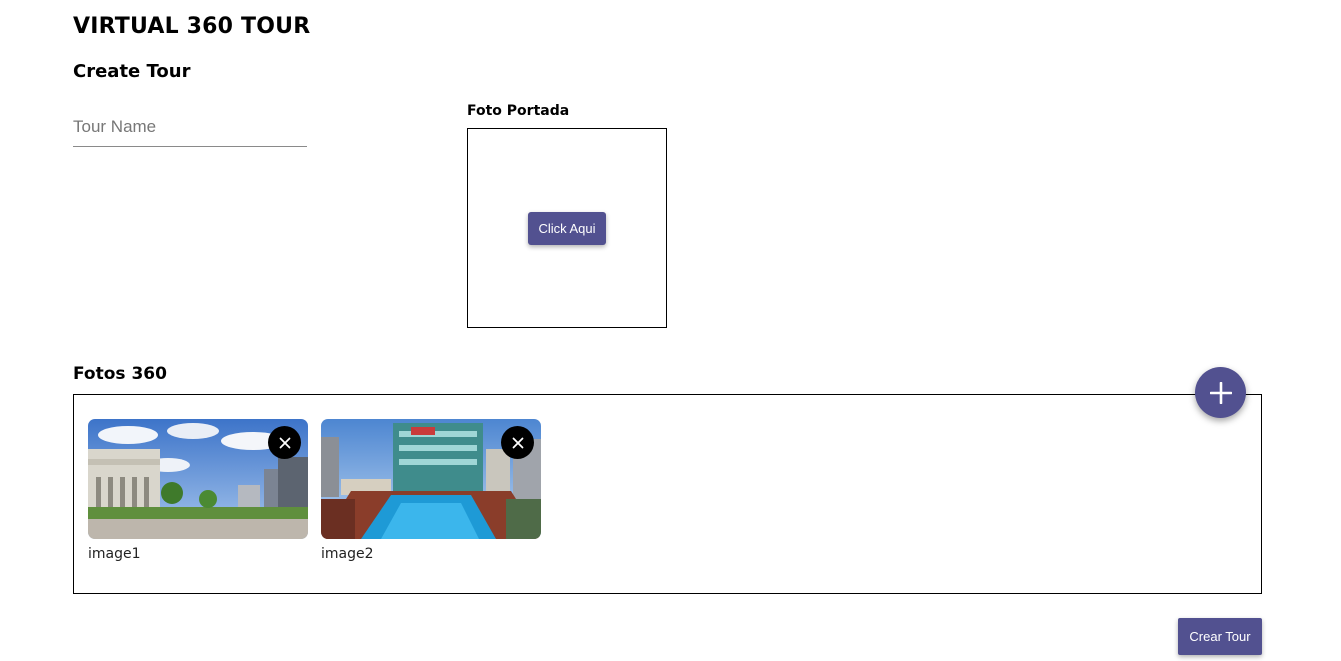  What do you see at coordinates (1220, 636) in the screenshot?
I see `create-tour-button: Crear Tour` at bounding box center [1220, 636].